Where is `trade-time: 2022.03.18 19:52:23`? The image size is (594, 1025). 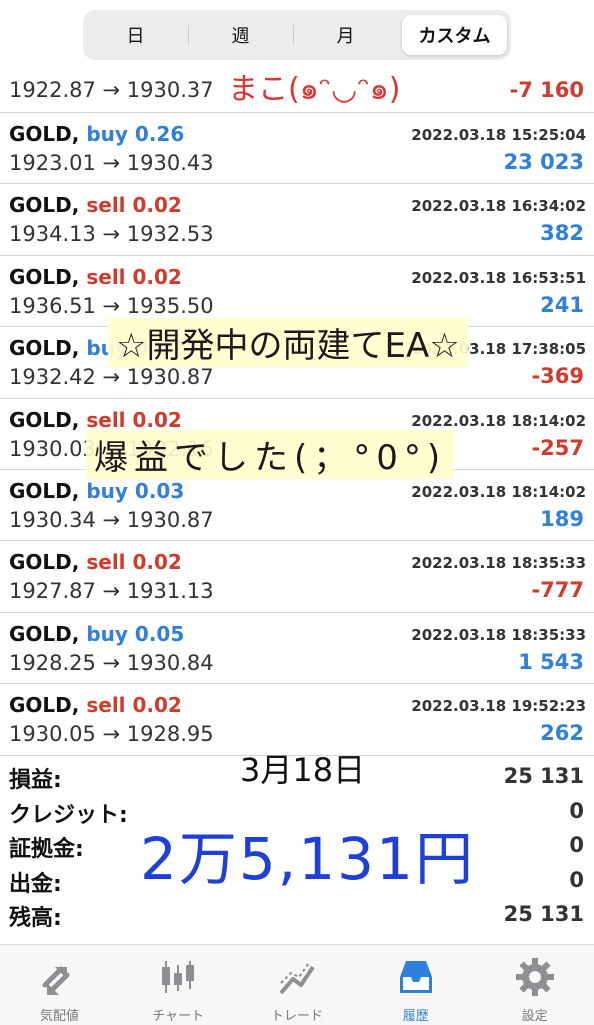
trade-time: 2022.03.18 19:52:23 is located at coordinates (498, 706).